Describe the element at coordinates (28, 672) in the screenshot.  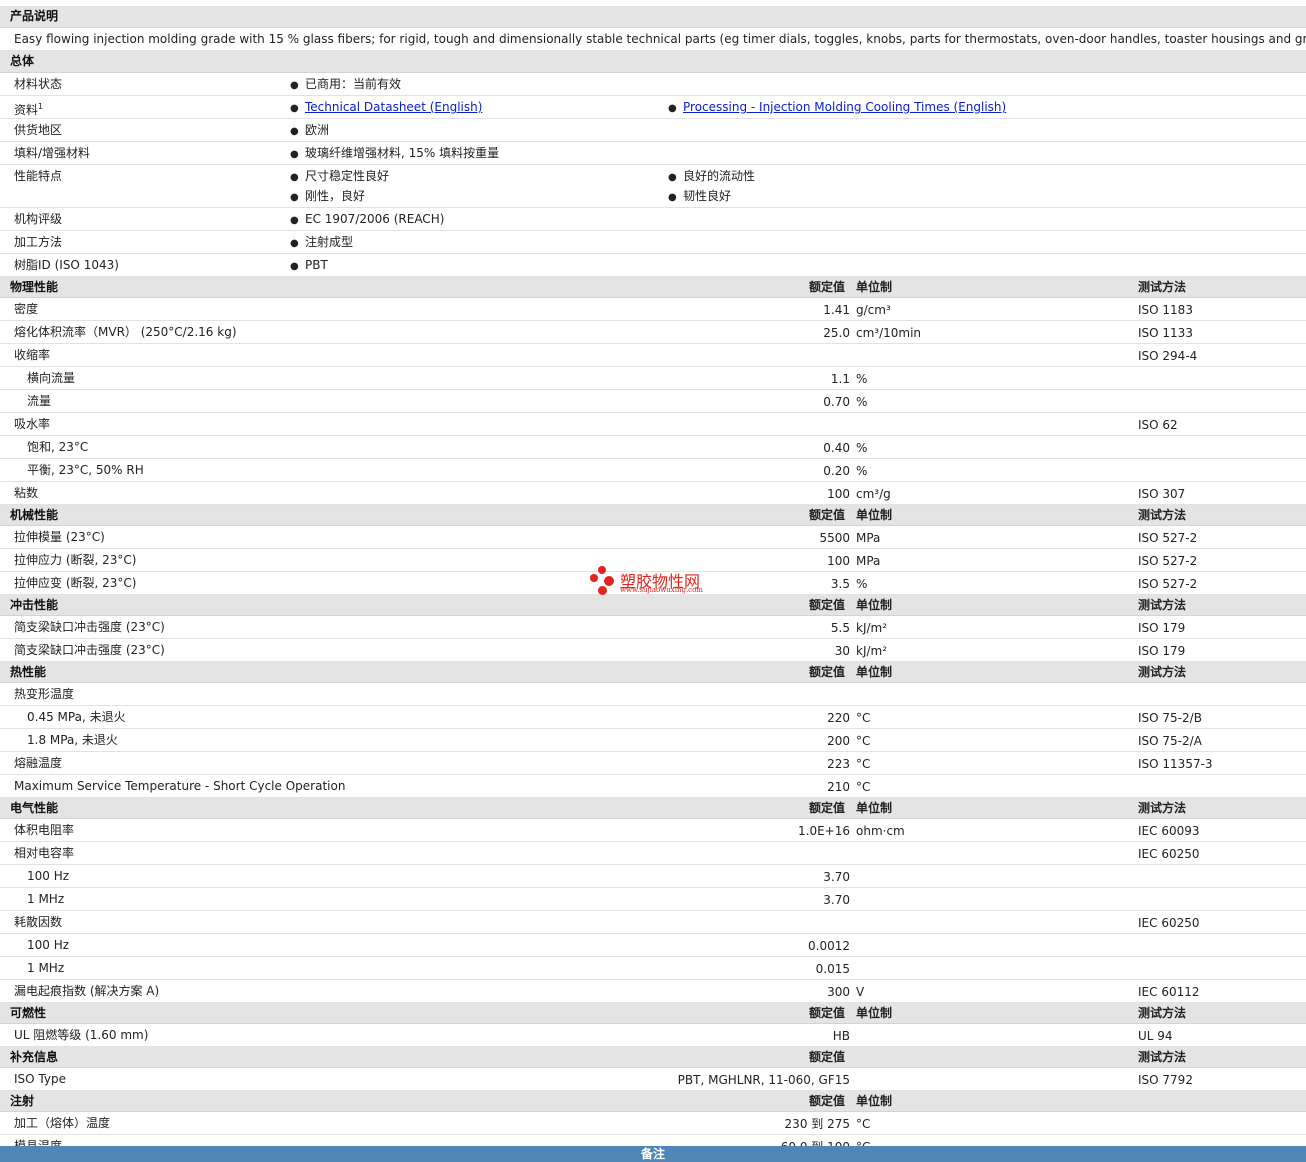
I see `section-title: 热性能` at that location.